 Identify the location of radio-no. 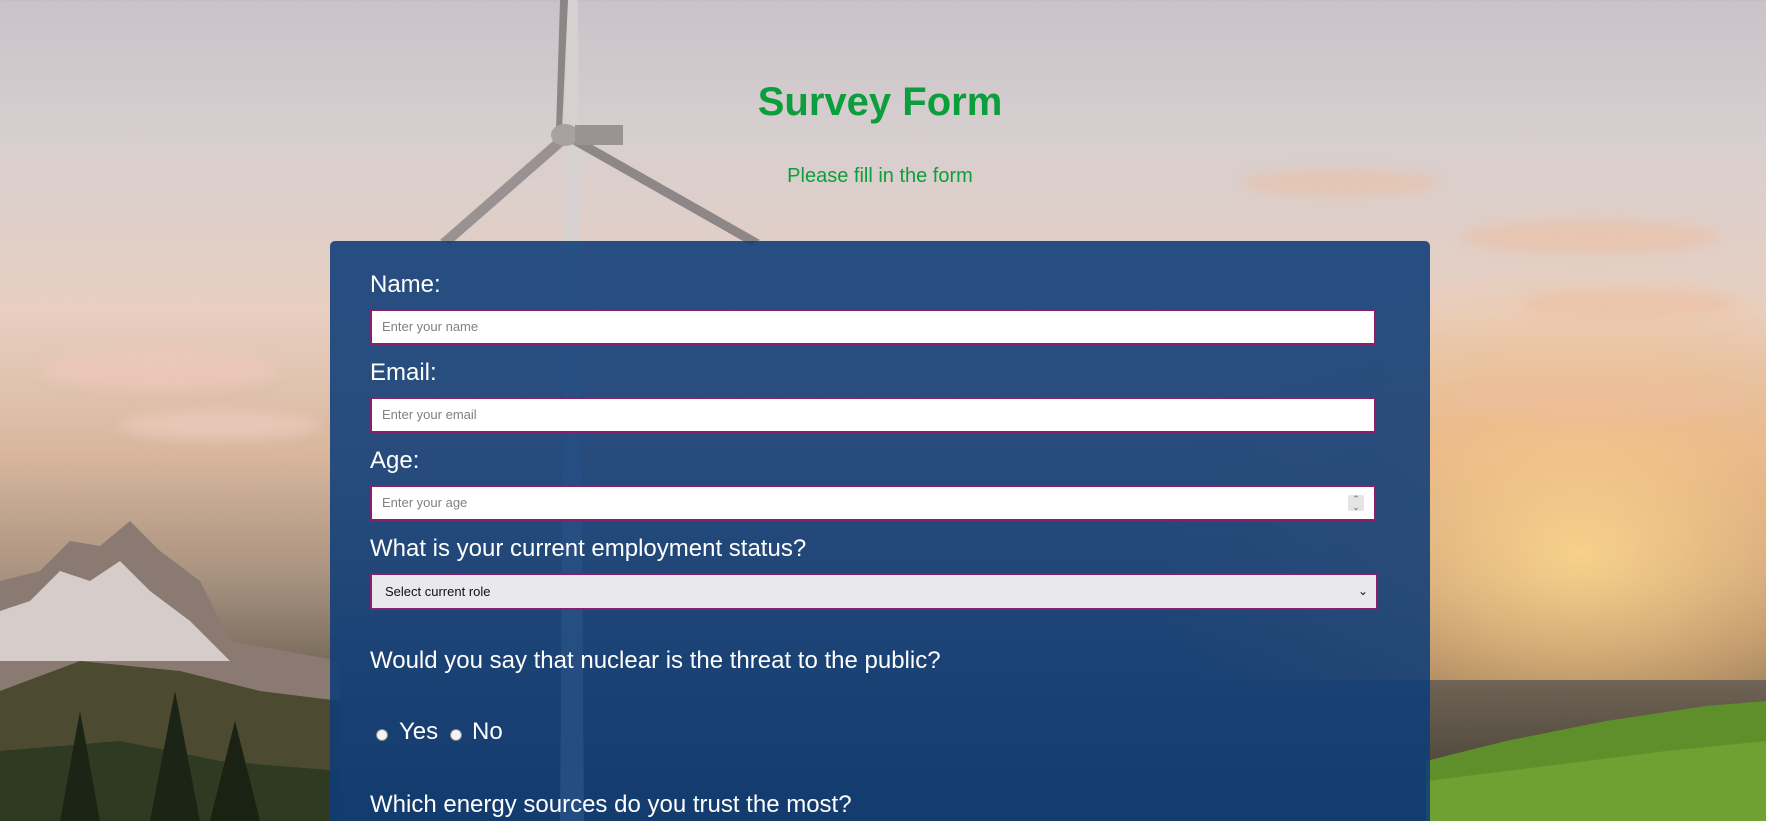
(456, 735).